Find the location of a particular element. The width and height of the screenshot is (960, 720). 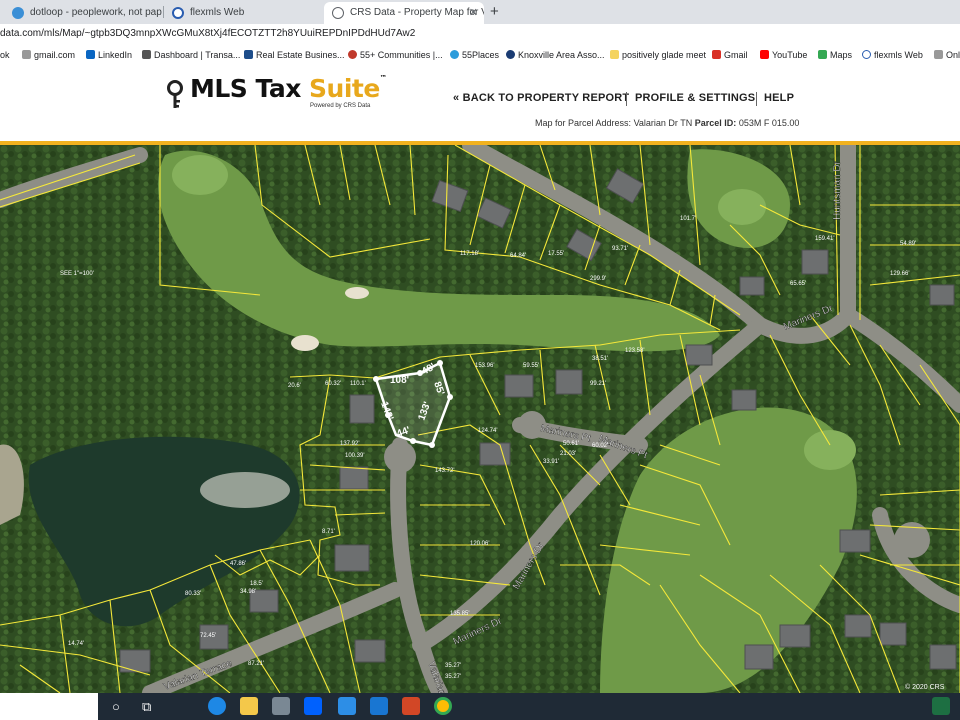

lot-dim: 21.03' is located at coordinates (568, 454).